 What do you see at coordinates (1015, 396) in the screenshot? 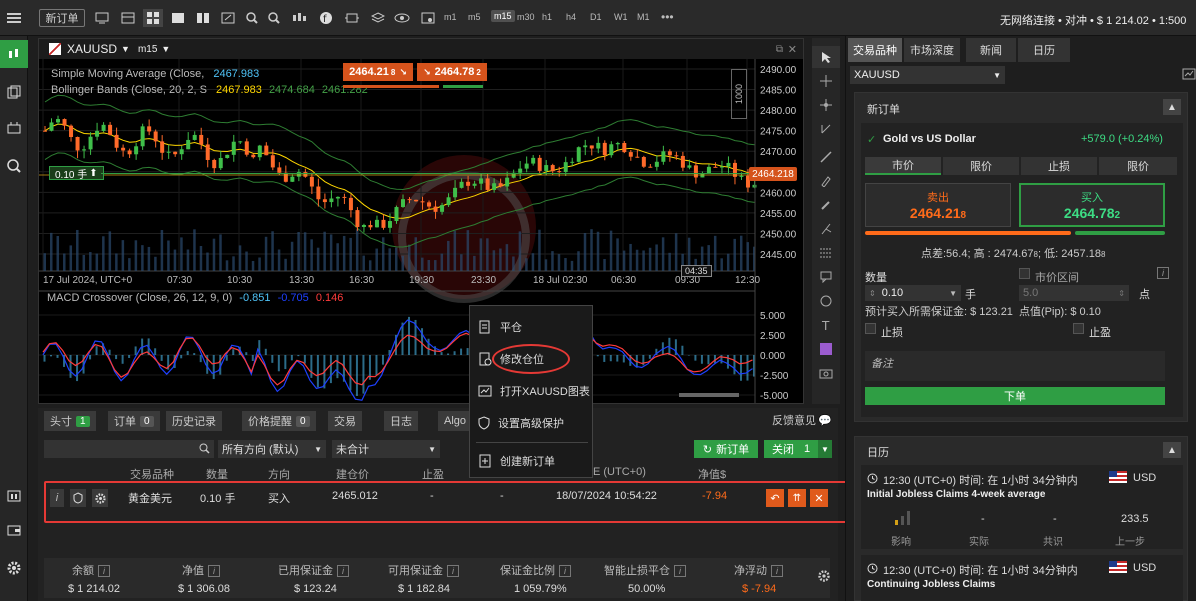
I see `submit-order-button: 下单` at bounding box center [1015, 396].